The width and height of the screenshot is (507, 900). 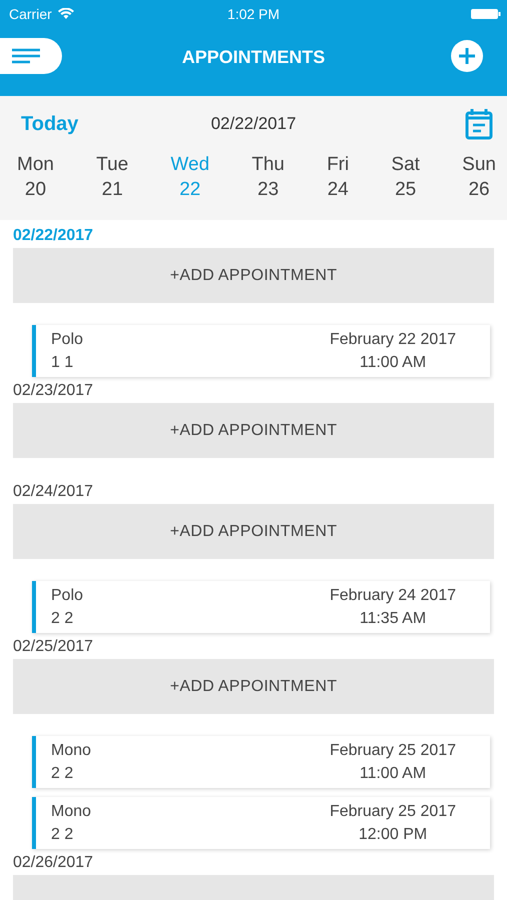 I want to click on section-date: 02/24/2017, so click(x=53, y=492).